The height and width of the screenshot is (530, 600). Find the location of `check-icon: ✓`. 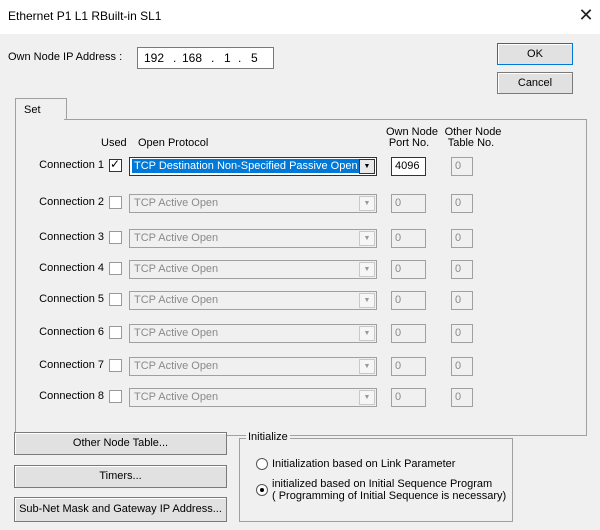

check-icon: ✓ is located at coordinates (115, 164).